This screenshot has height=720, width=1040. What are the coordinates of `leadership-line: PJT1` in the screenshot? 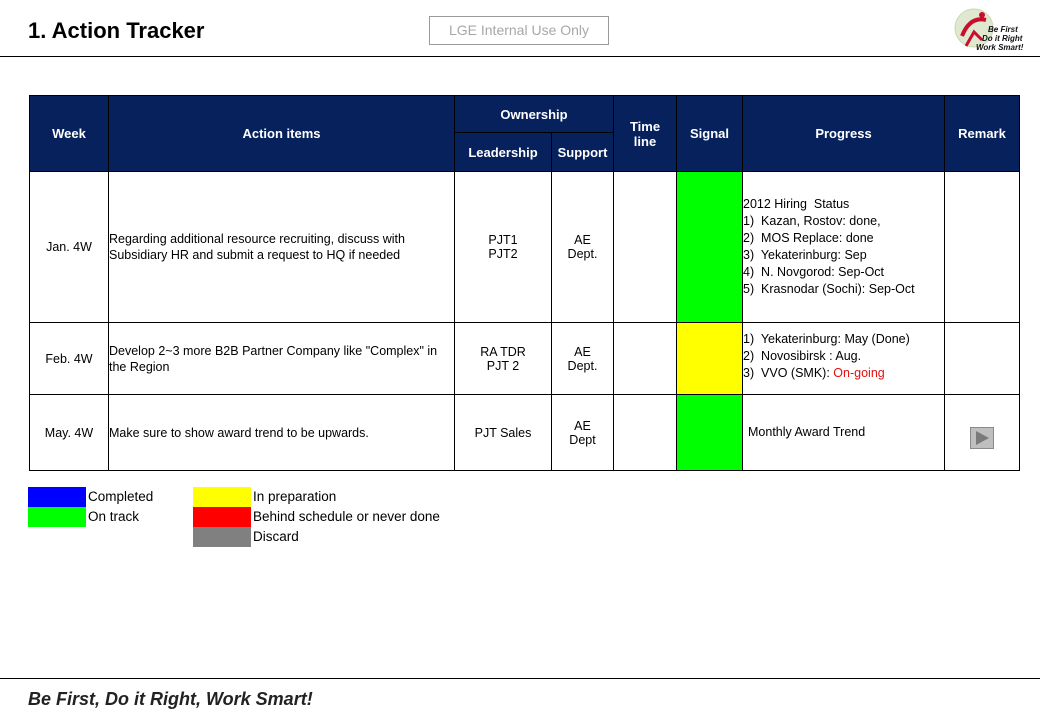 It's located at (503, 240).